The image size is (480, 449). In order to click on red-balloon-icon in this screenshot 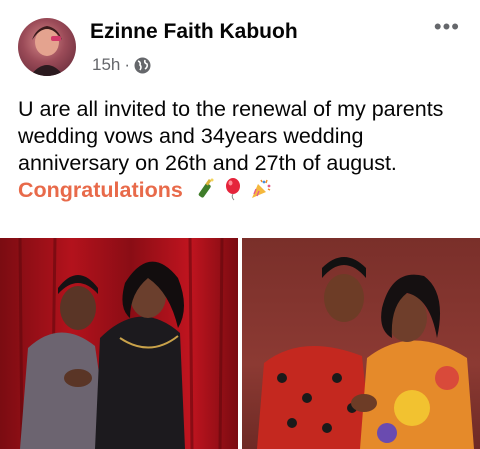, I will do `click(233, 192)`.